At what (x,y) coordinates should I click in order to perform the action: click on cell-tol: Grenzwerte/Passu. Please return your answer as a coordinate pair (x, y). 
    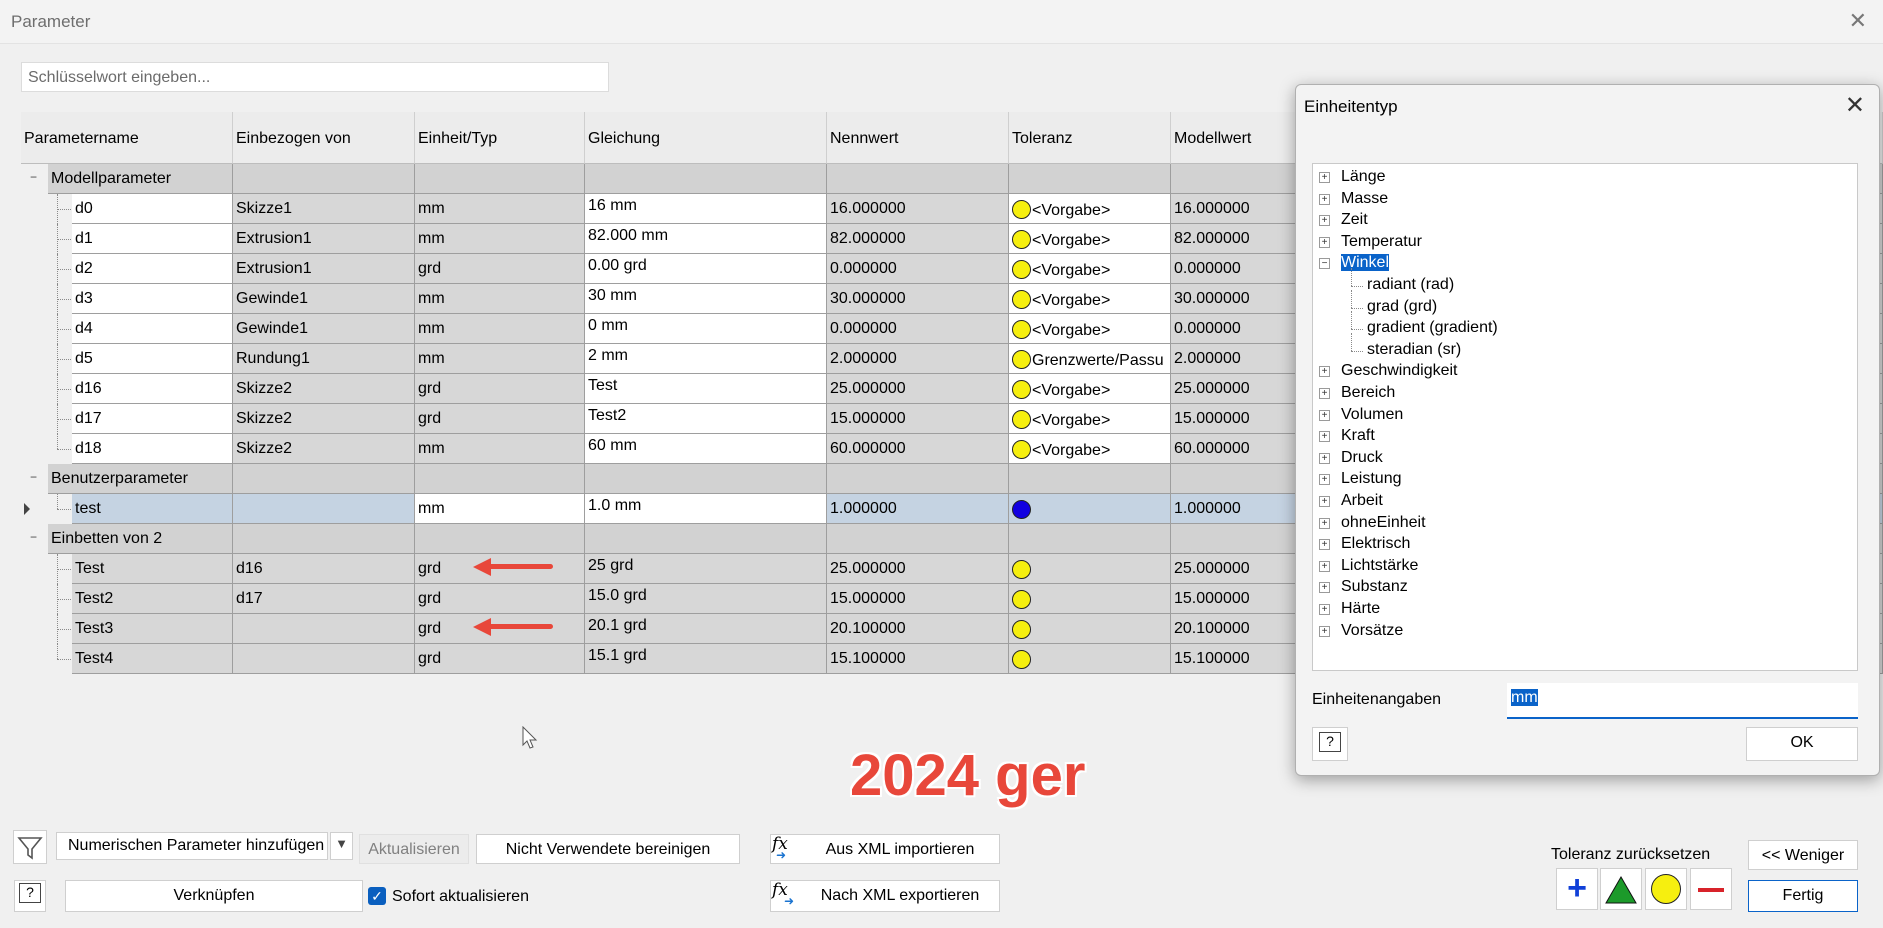
    Looking at the image, I should click on (1090, 359).